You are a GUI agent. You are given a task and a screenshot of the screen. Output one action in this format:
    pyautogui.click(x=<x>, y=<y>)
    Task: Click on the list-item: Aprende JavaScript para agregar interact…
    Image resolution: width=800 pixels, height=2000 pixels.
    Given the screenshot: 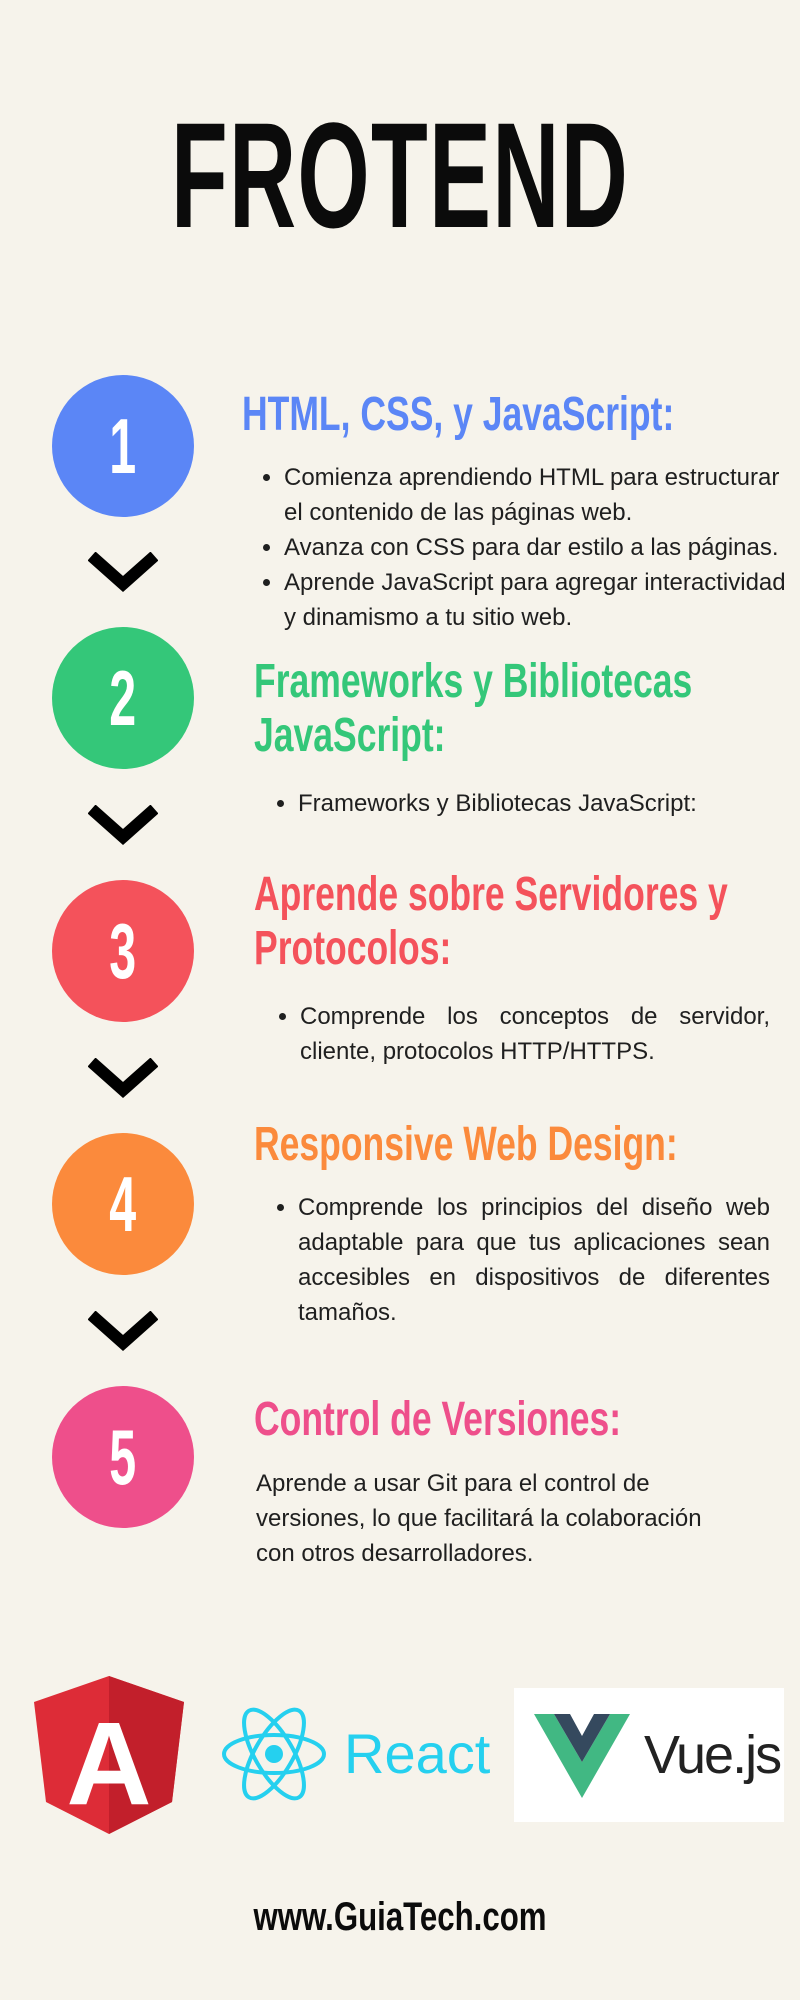 What is the action you would take?
    pyautogui.click(x=542, y=600)
    